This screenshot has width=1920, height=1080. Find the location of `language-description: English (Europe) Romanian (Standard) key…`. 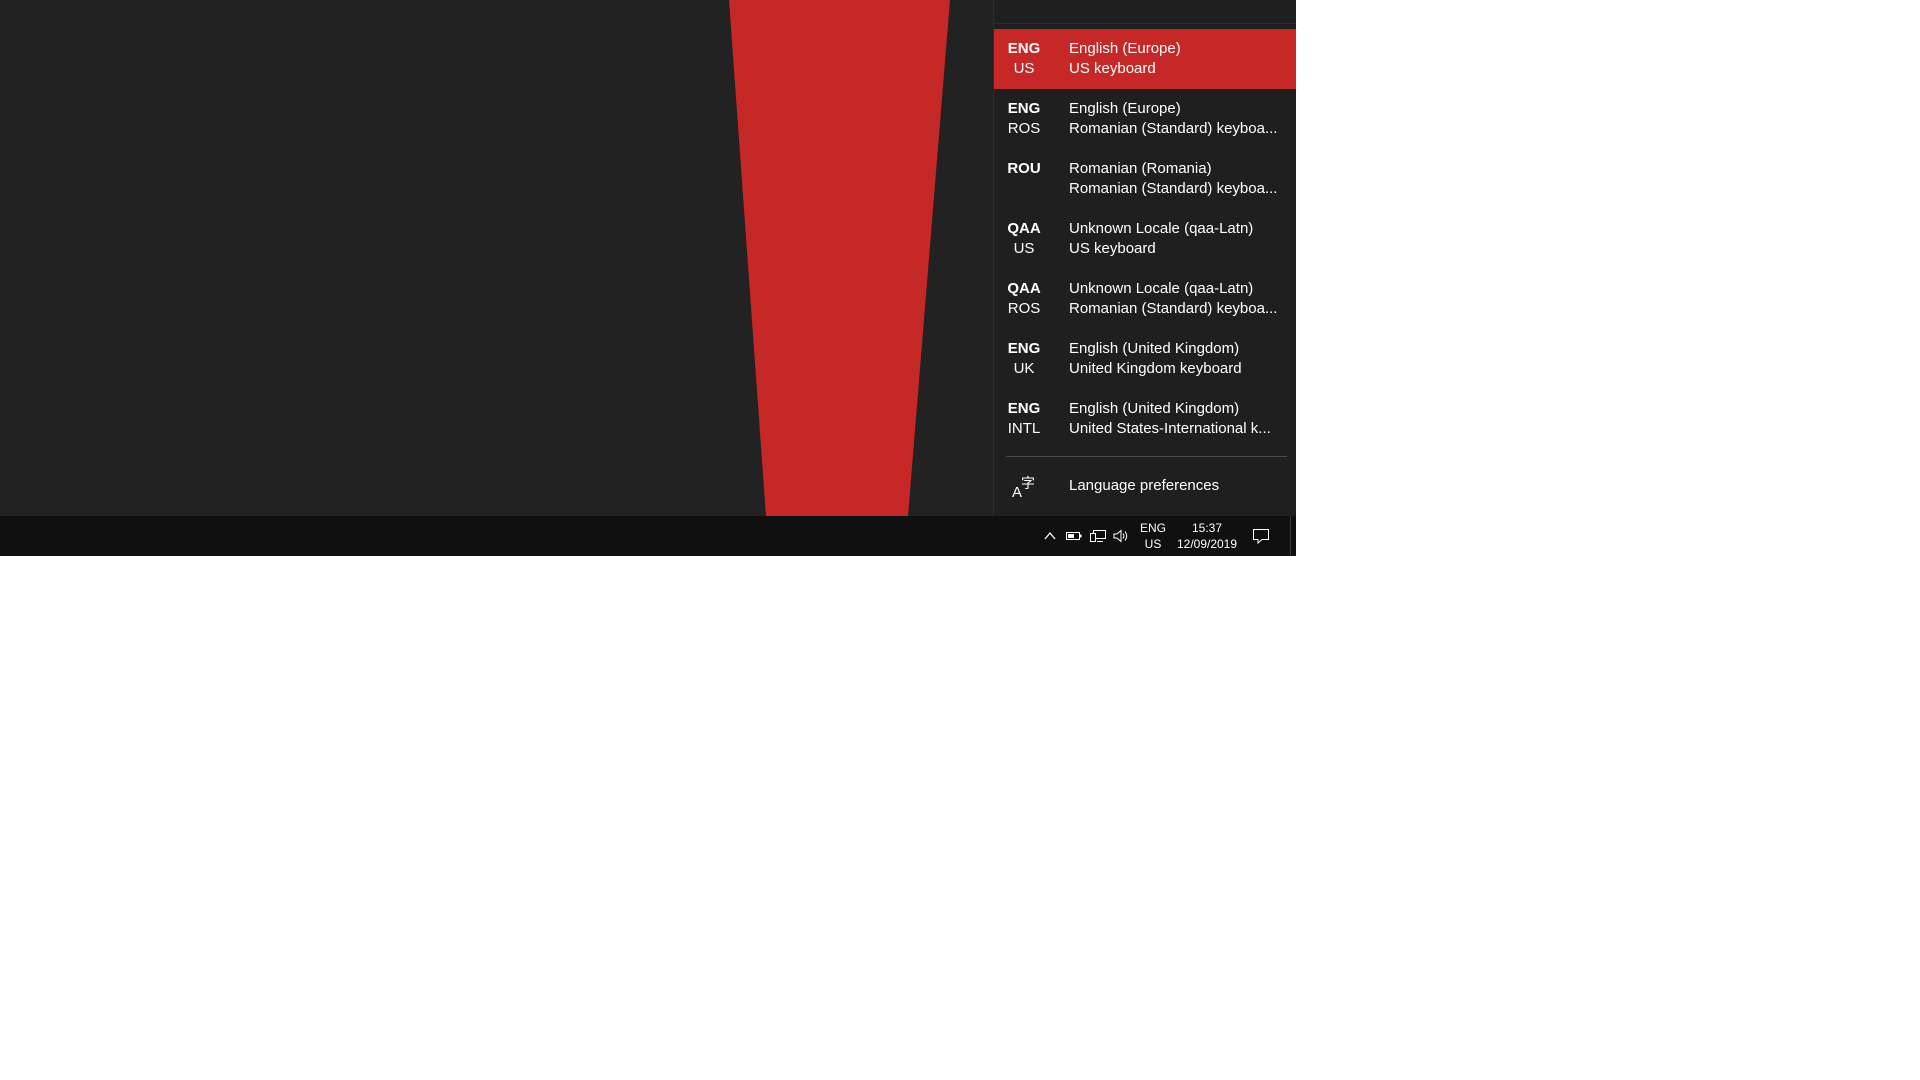

language-description: English (Europe) Romanian (Standard) key… is located at coordinates (1180, 119).